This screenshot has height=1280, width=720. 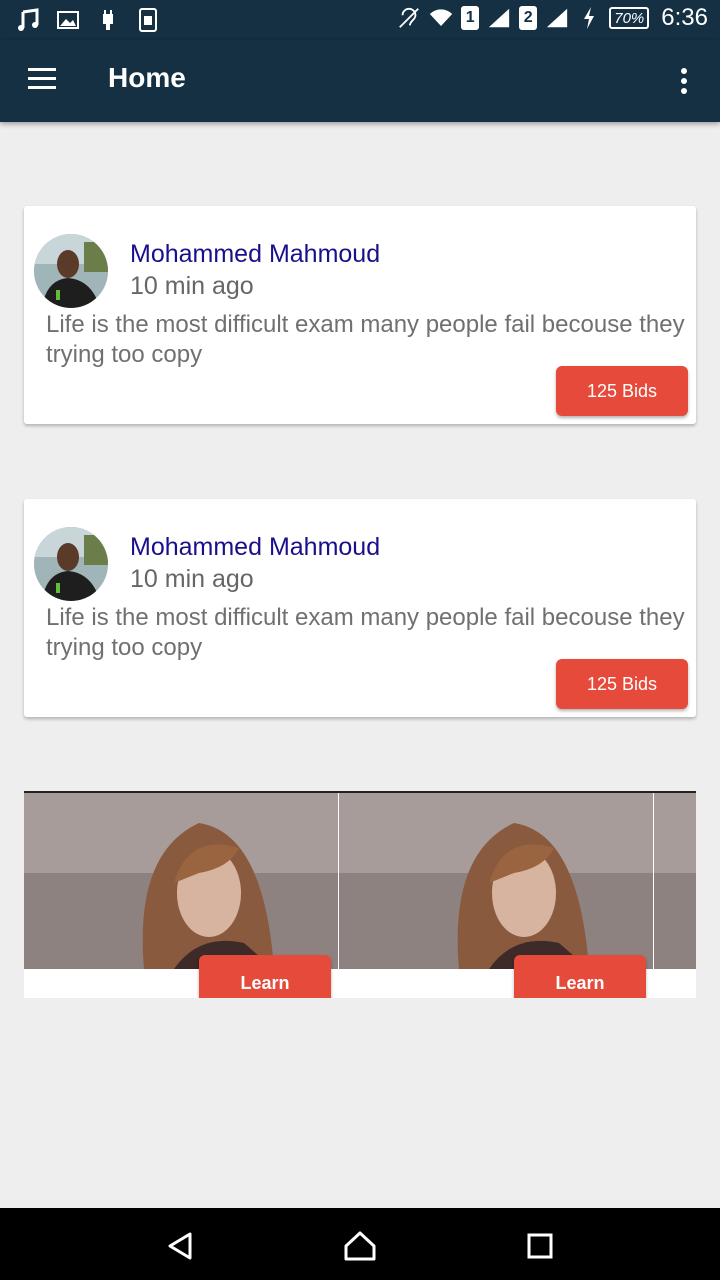 I want to click on battery-level: 70%, so click(x=629, y=18).